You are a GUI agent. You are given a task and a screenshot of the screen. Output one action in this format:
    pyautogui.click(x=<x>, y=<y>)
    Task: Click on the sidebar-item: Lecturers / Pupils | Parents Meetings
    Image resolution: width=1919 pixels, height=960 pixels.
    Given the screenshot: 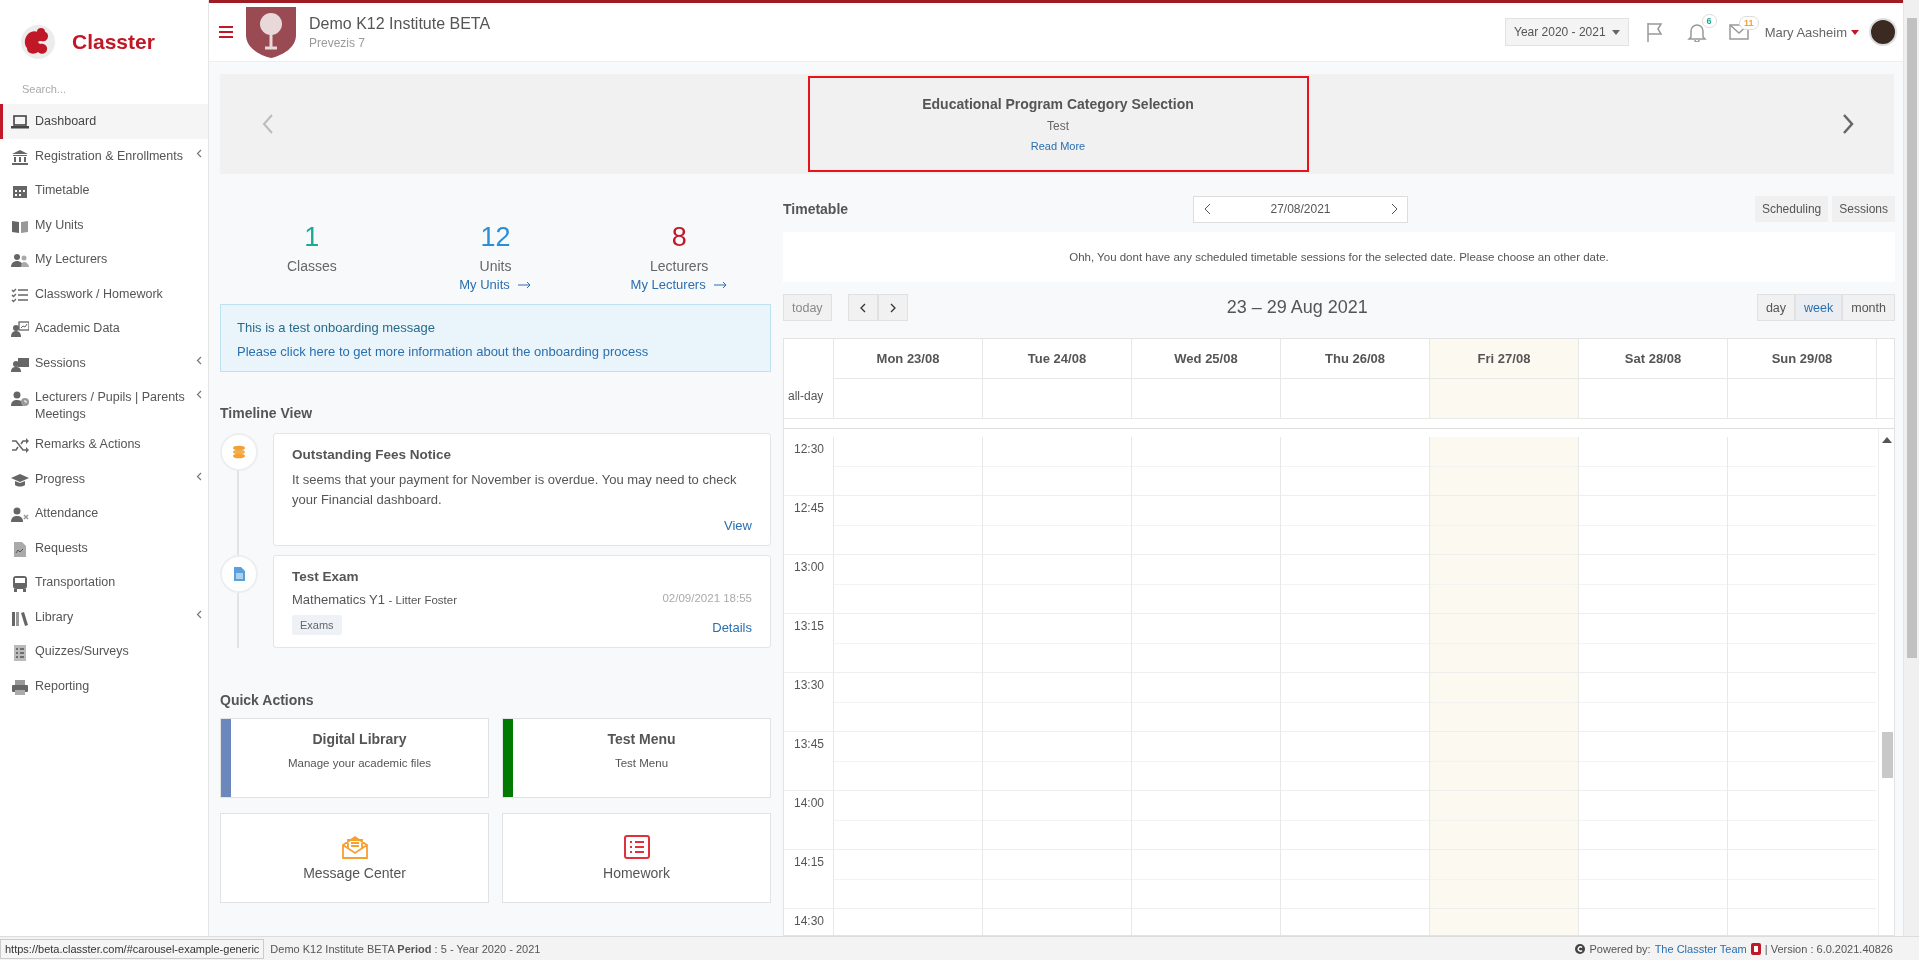 What is the action you would take?
    pyautogui.click(x=104, y=403)
    